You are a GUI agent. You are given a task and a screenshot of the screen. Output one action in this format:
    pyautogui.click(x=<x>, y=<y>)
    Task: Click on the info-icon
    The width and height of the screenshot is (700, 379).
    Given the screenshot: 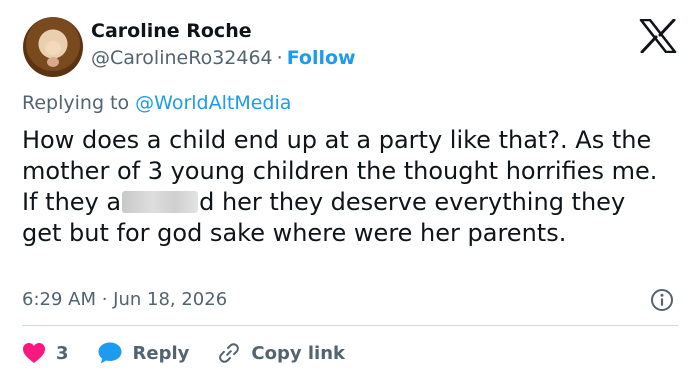 What is the action you would take?
    pyautogui.click(x=662, y=300)
    